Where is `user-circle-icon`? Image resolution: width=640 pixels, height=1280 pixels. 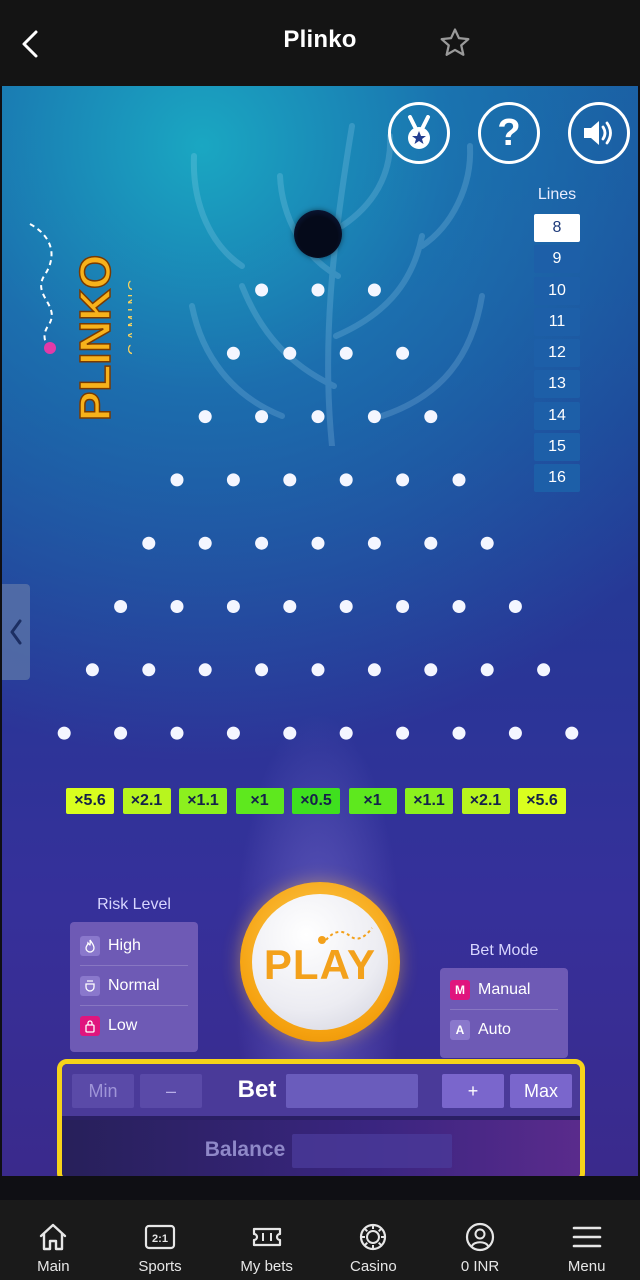 user-circle-icon is located at coordinates (480, 1237).